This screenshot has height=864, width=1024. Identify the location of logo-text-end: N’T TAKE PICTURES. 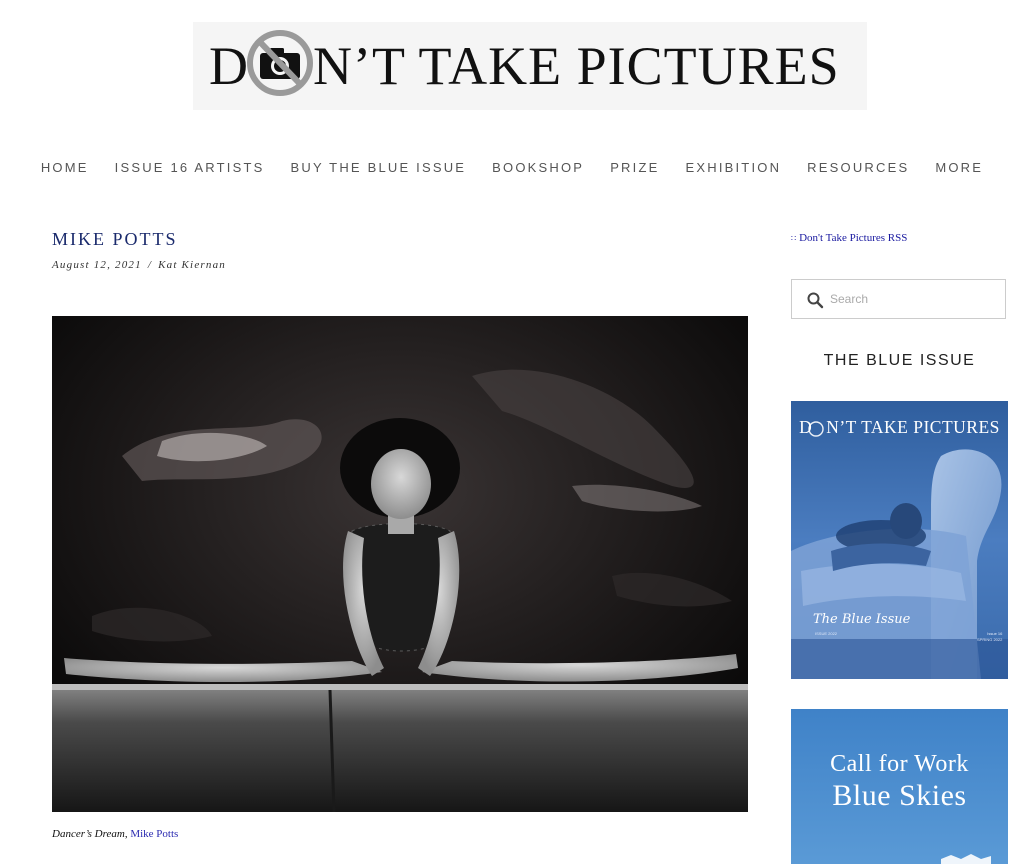
(576, 66).